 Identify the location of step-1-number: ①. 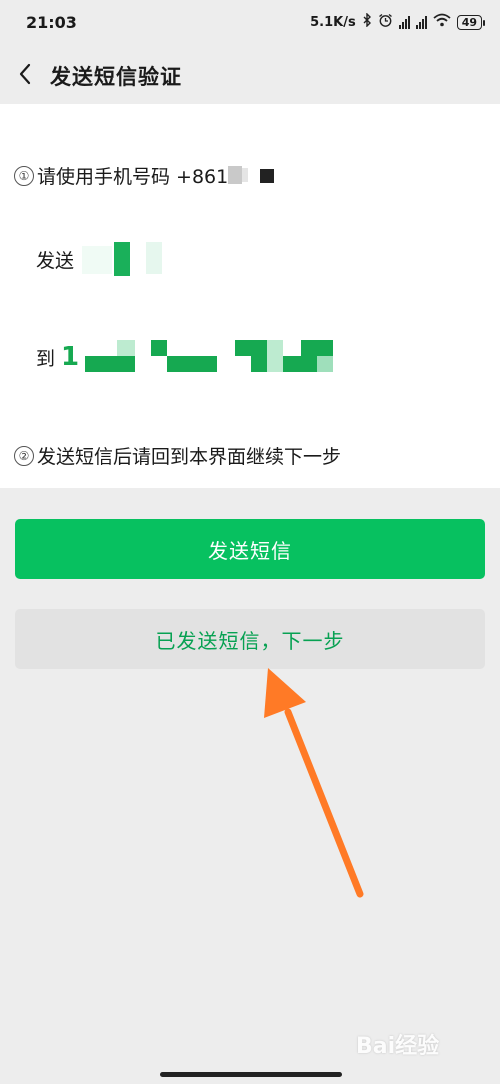
(24, 175).